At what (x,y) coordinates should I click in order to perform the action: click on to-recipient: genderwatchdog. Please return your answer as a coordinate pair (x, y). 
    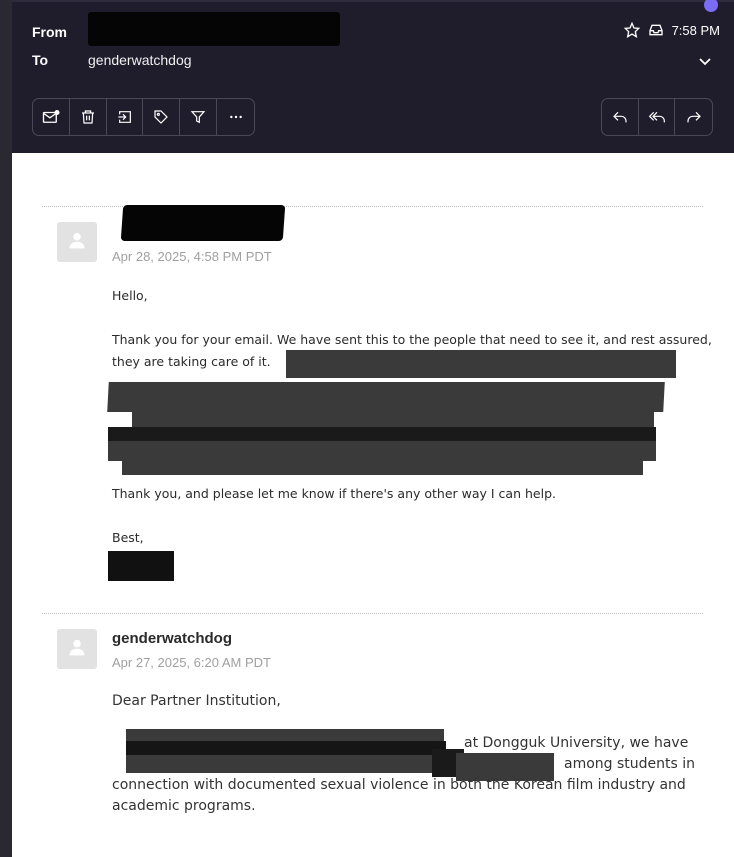
    Looking at the image, I should click on (140, 60).